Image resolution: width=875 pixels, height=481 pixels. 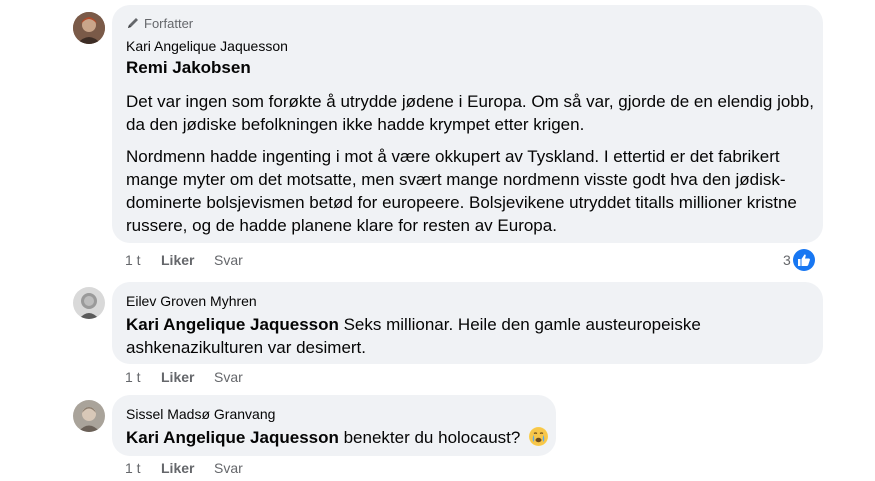 What do you see at coordinates (787, 260) in the screenshot?
I see `reaction-count: 3` at bounding box center [787, 260].